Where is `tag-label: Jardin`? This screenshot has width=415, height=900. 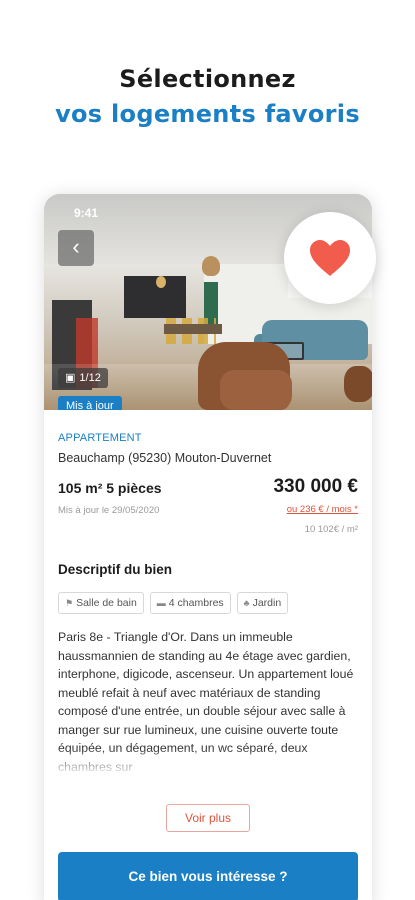 tag-label: Jardin is located at coordinates (267, 603).